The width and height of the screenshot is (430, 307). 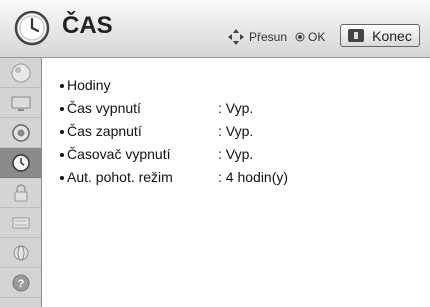 I want to click on menu-item-label: Čas zapnutí, so click(x=104, y=131).